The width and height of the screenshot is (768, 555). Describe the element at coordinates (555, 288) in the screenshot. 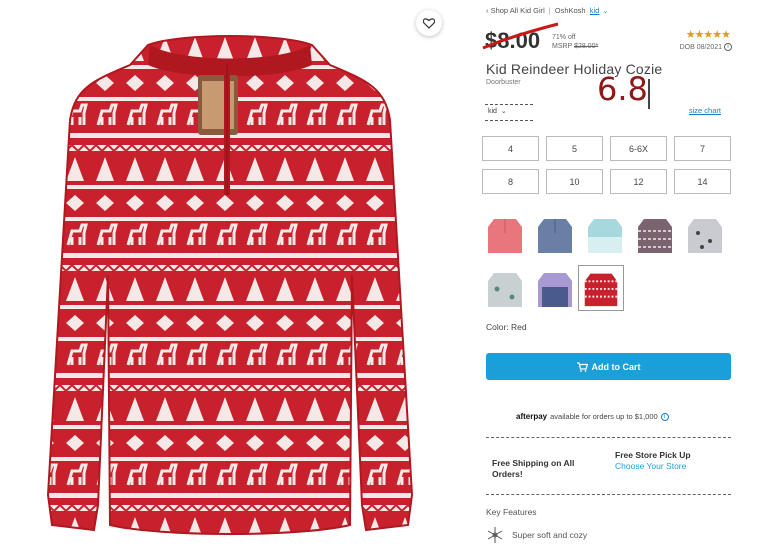

I see `swatch-lavender-navy` at that location.